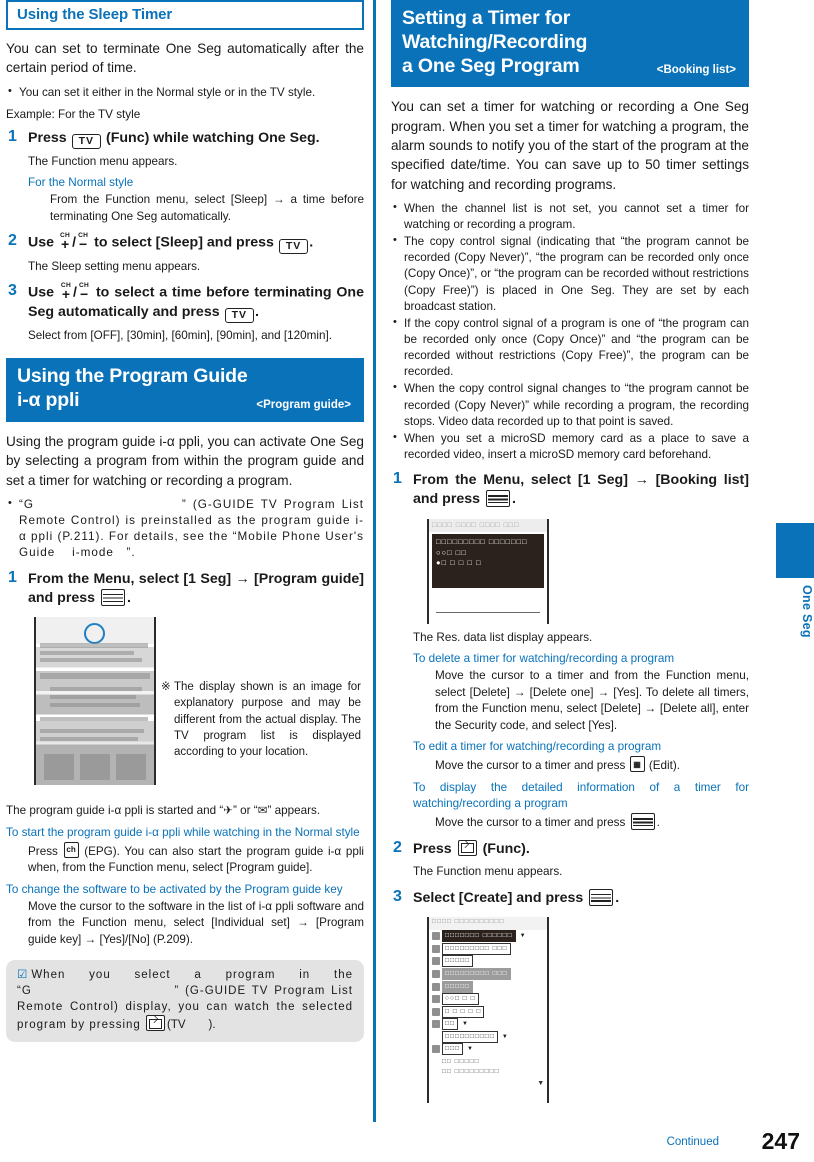  What do you see at coordinates (103, 161) in the screenshot?
I see `step-1-result: The Function menu appears.` at bounding box center [103, 161].